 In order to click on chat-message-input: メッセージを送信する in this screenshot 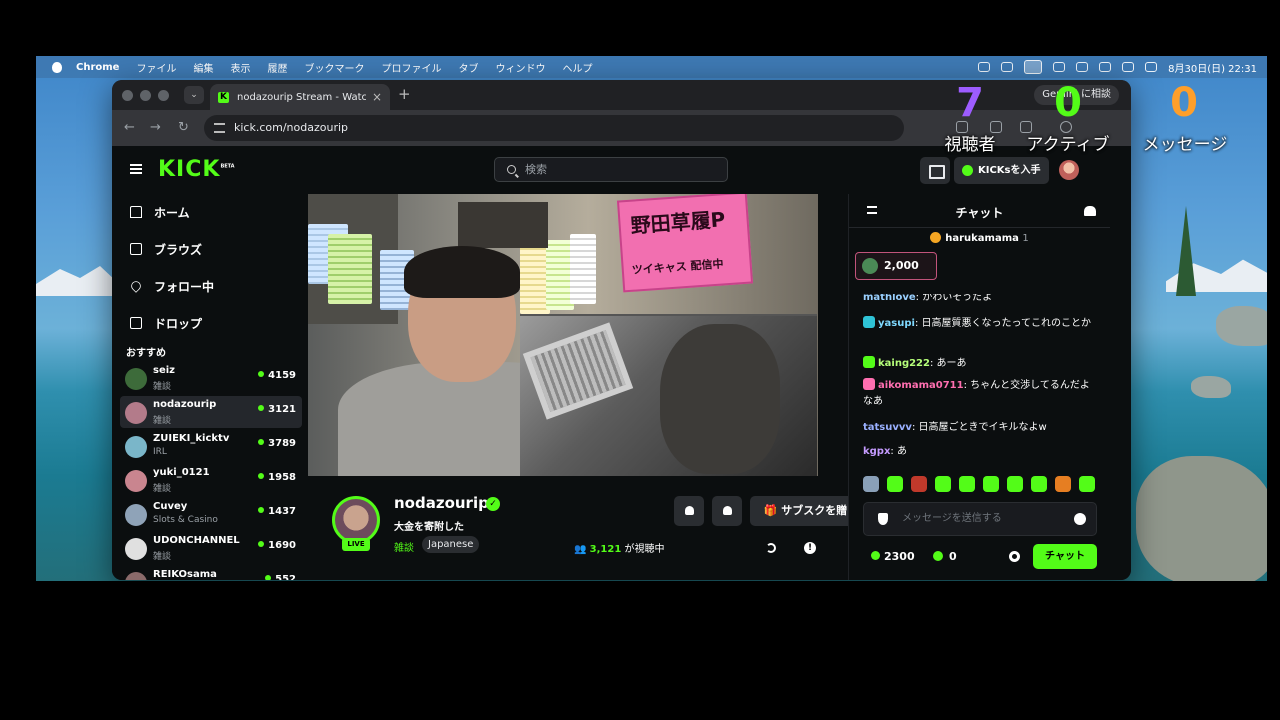, I will do `click(980, 519)`.